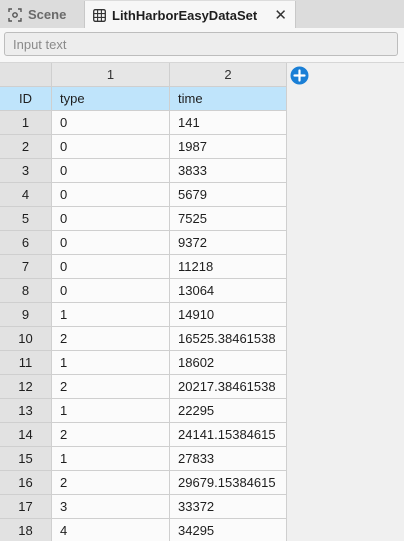 The image size is (404, 541). I want to click on table-row: 10 2 16525.38461538, so click(143, 339).